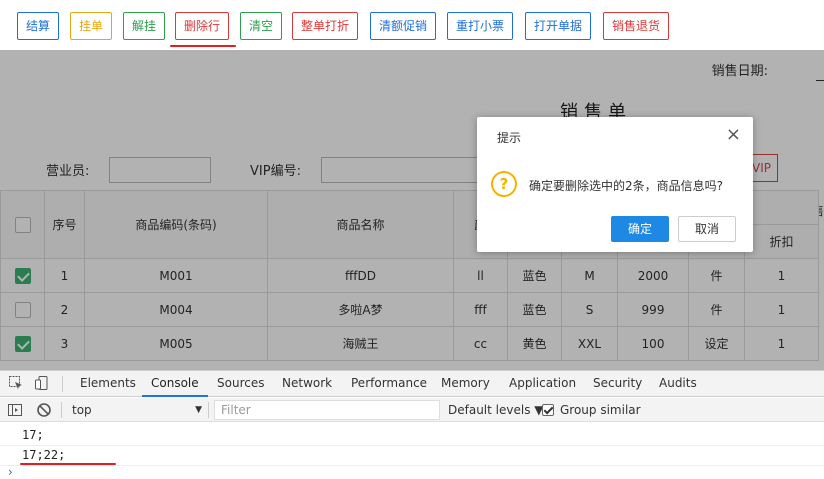 This screenshot has width=824, height=479. What do you see at coordinates (307, 384) in the screenshot?
I see `tab-network: Network` at bounding box center [307, 384].